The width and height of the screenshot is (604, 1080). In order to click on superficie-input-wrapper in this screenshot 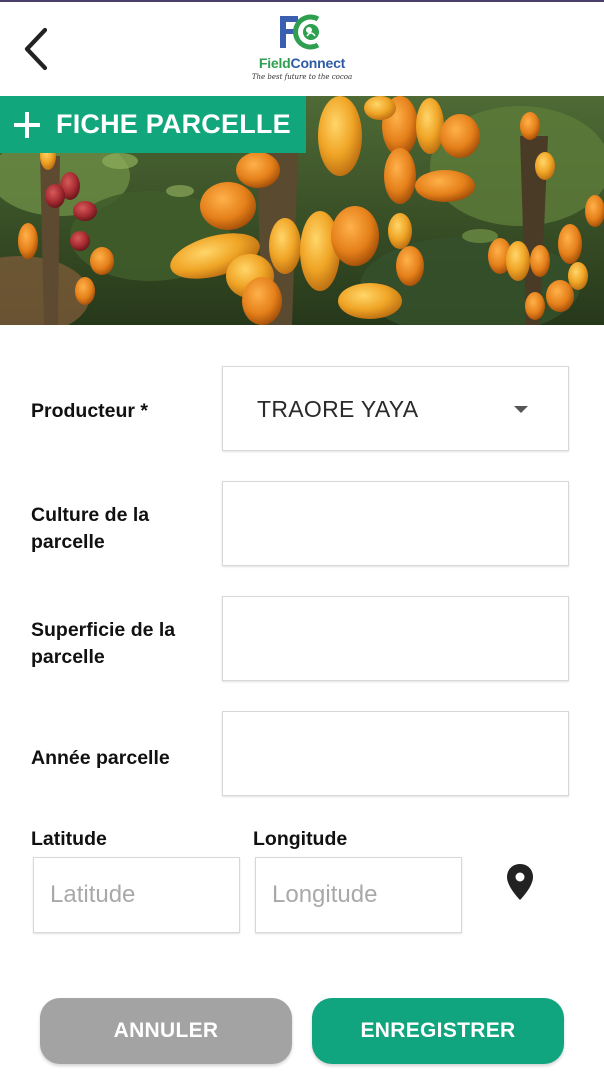, I will do `click(395, 638)`.